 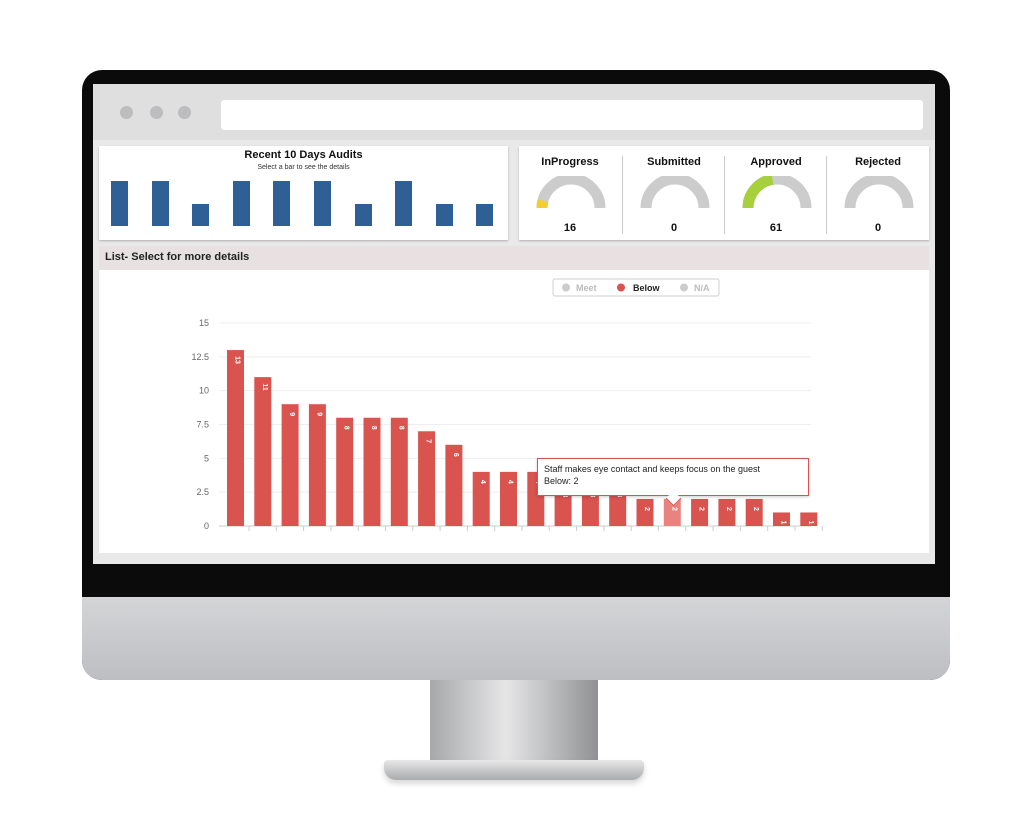 I want to click on gauge-inprogress: InProgress 16, so click(x=570, y=193).